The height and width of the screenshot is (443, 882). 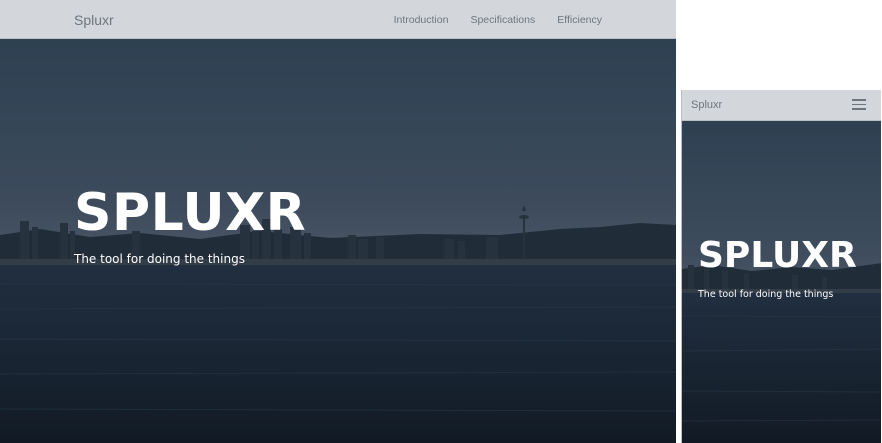 What do you see at coordinates (766, 294) in the screenshot?
I see `mobile-hero-subtitle: The tool for doing the things` at bounding box center [766, 294].